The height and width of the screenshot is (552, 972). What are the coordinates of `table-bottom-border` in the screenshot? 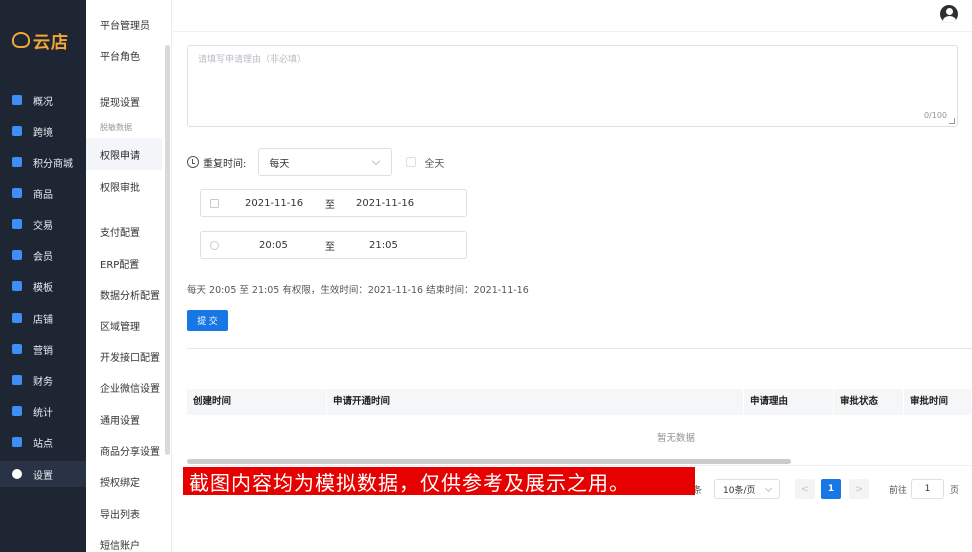 It's located at (579, 465).